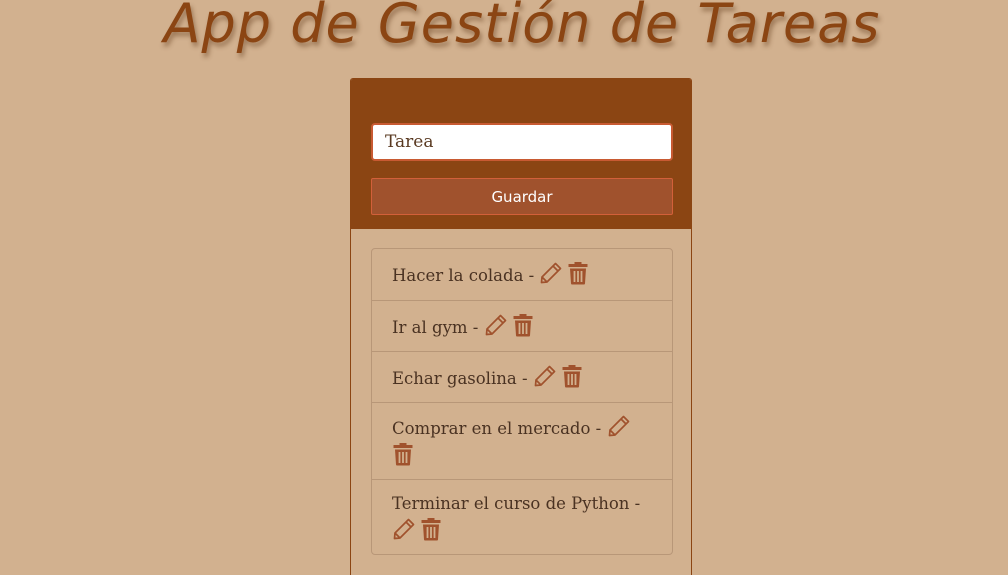  I want to click on task-label: Echar gasolina -, so click(460, 378).